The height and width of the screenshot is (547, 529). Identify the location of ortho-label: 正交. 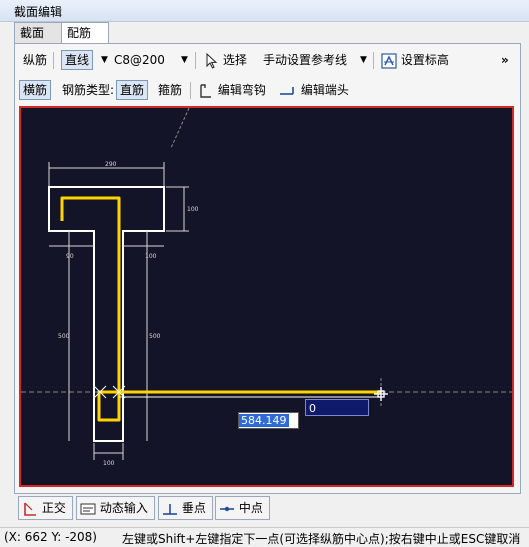
(53, 508).